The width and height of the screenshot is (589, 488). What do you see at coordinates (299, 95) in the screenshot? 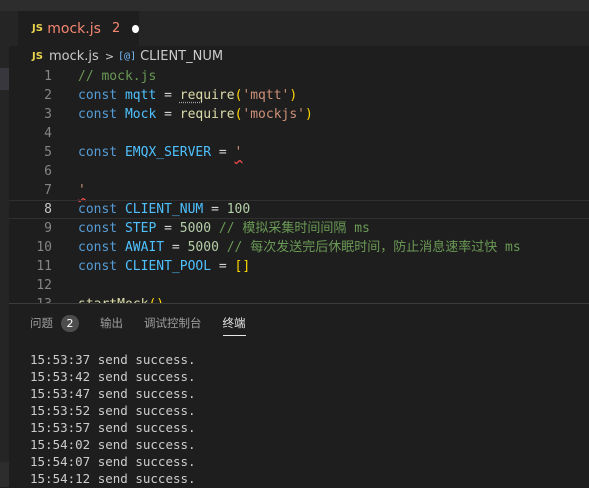
I see `code-line: 2 const mqtt = require('mqtt')` at bounding box center [299, 95].